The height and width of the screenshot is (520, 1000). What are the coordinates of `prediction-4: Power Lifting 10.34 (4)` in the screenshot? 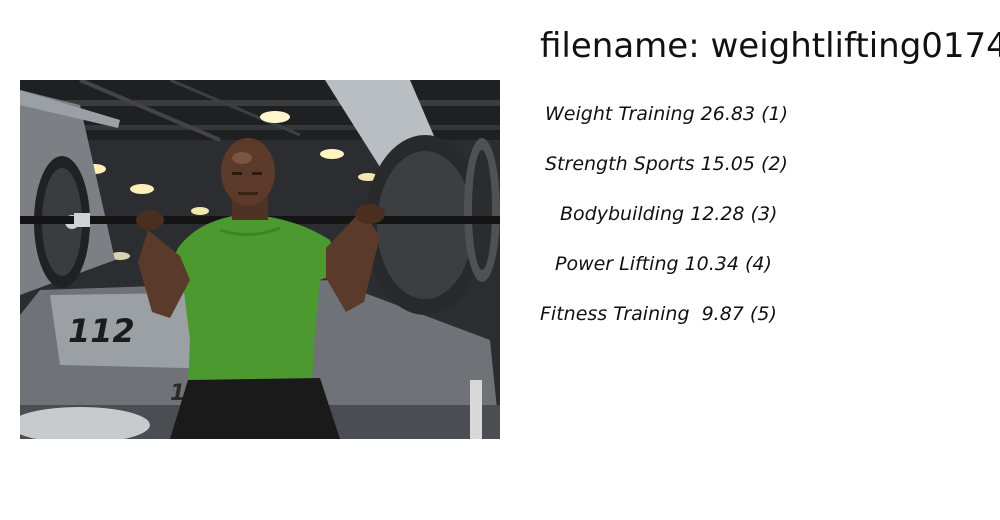 It's located at (663, 264).